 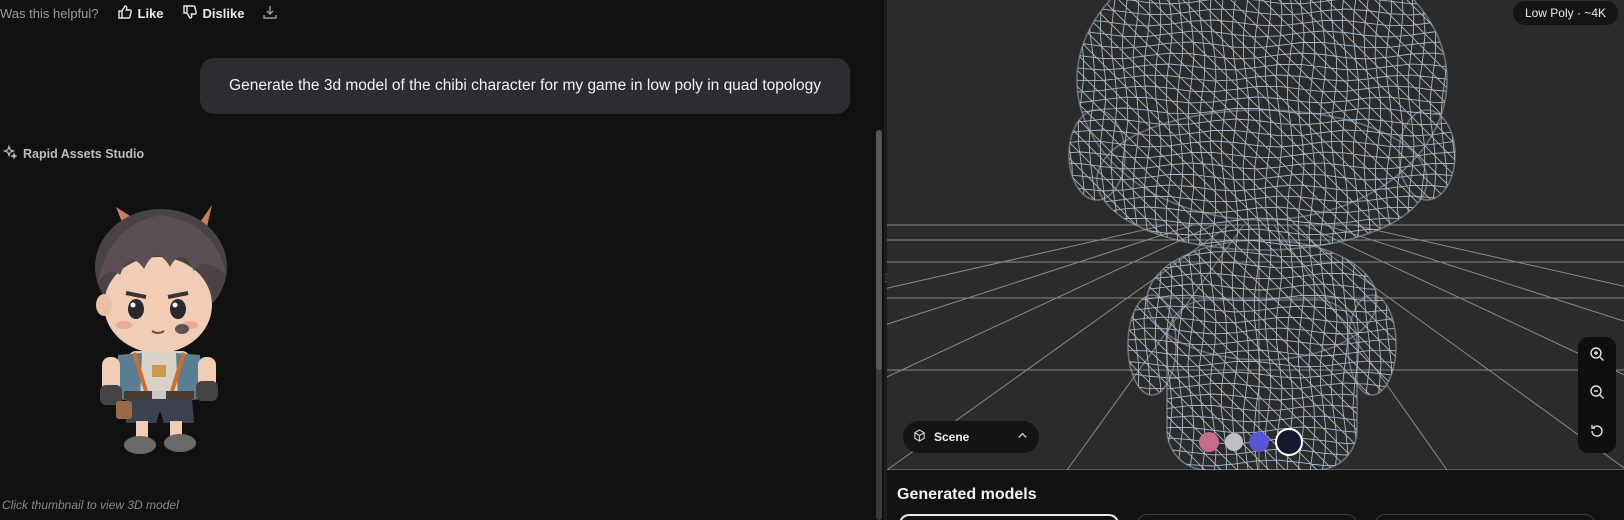 What do you see at coordinates (971, 437) in the screenshot?
I see `scene-dropdown: Scene` at bounding box center [971, 437].